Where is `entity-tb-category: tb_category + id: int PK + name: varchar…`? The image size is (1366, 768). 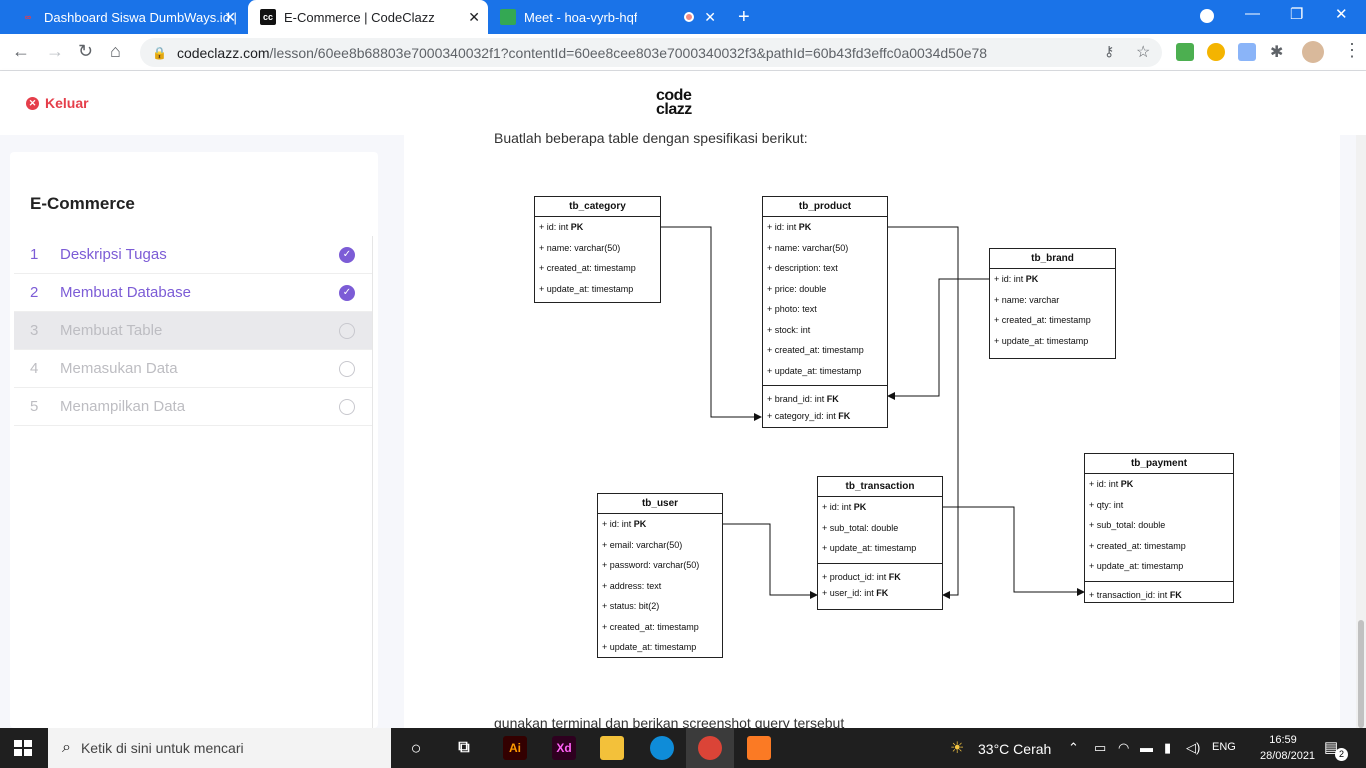
entity-tb-category: tb_category + id: int PK + name: varchar… is located at coordinates (597, 249).